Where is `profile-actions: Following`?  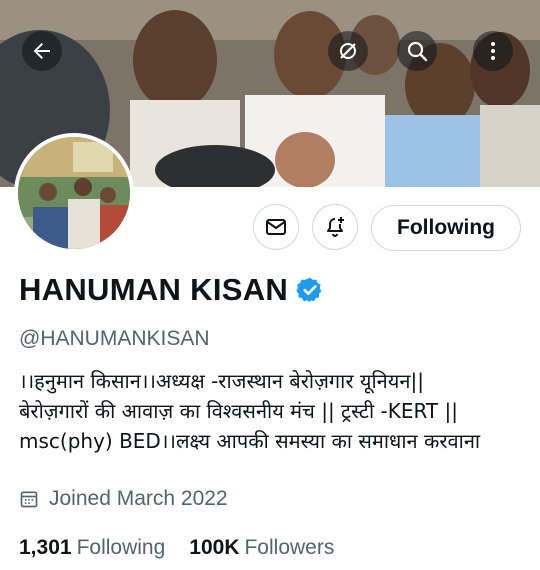
profile-actions: Following is located at coordinates (270, 229).